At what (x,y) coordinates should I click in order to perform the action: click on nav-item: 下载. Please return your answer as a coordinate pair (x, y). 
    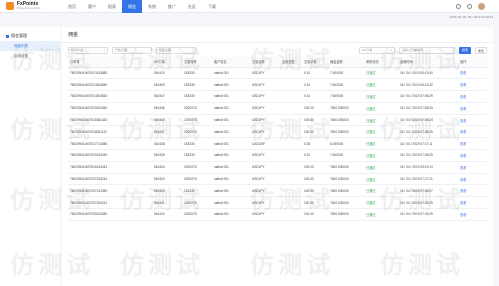
    Looking at the image, I should click on (212, 6).